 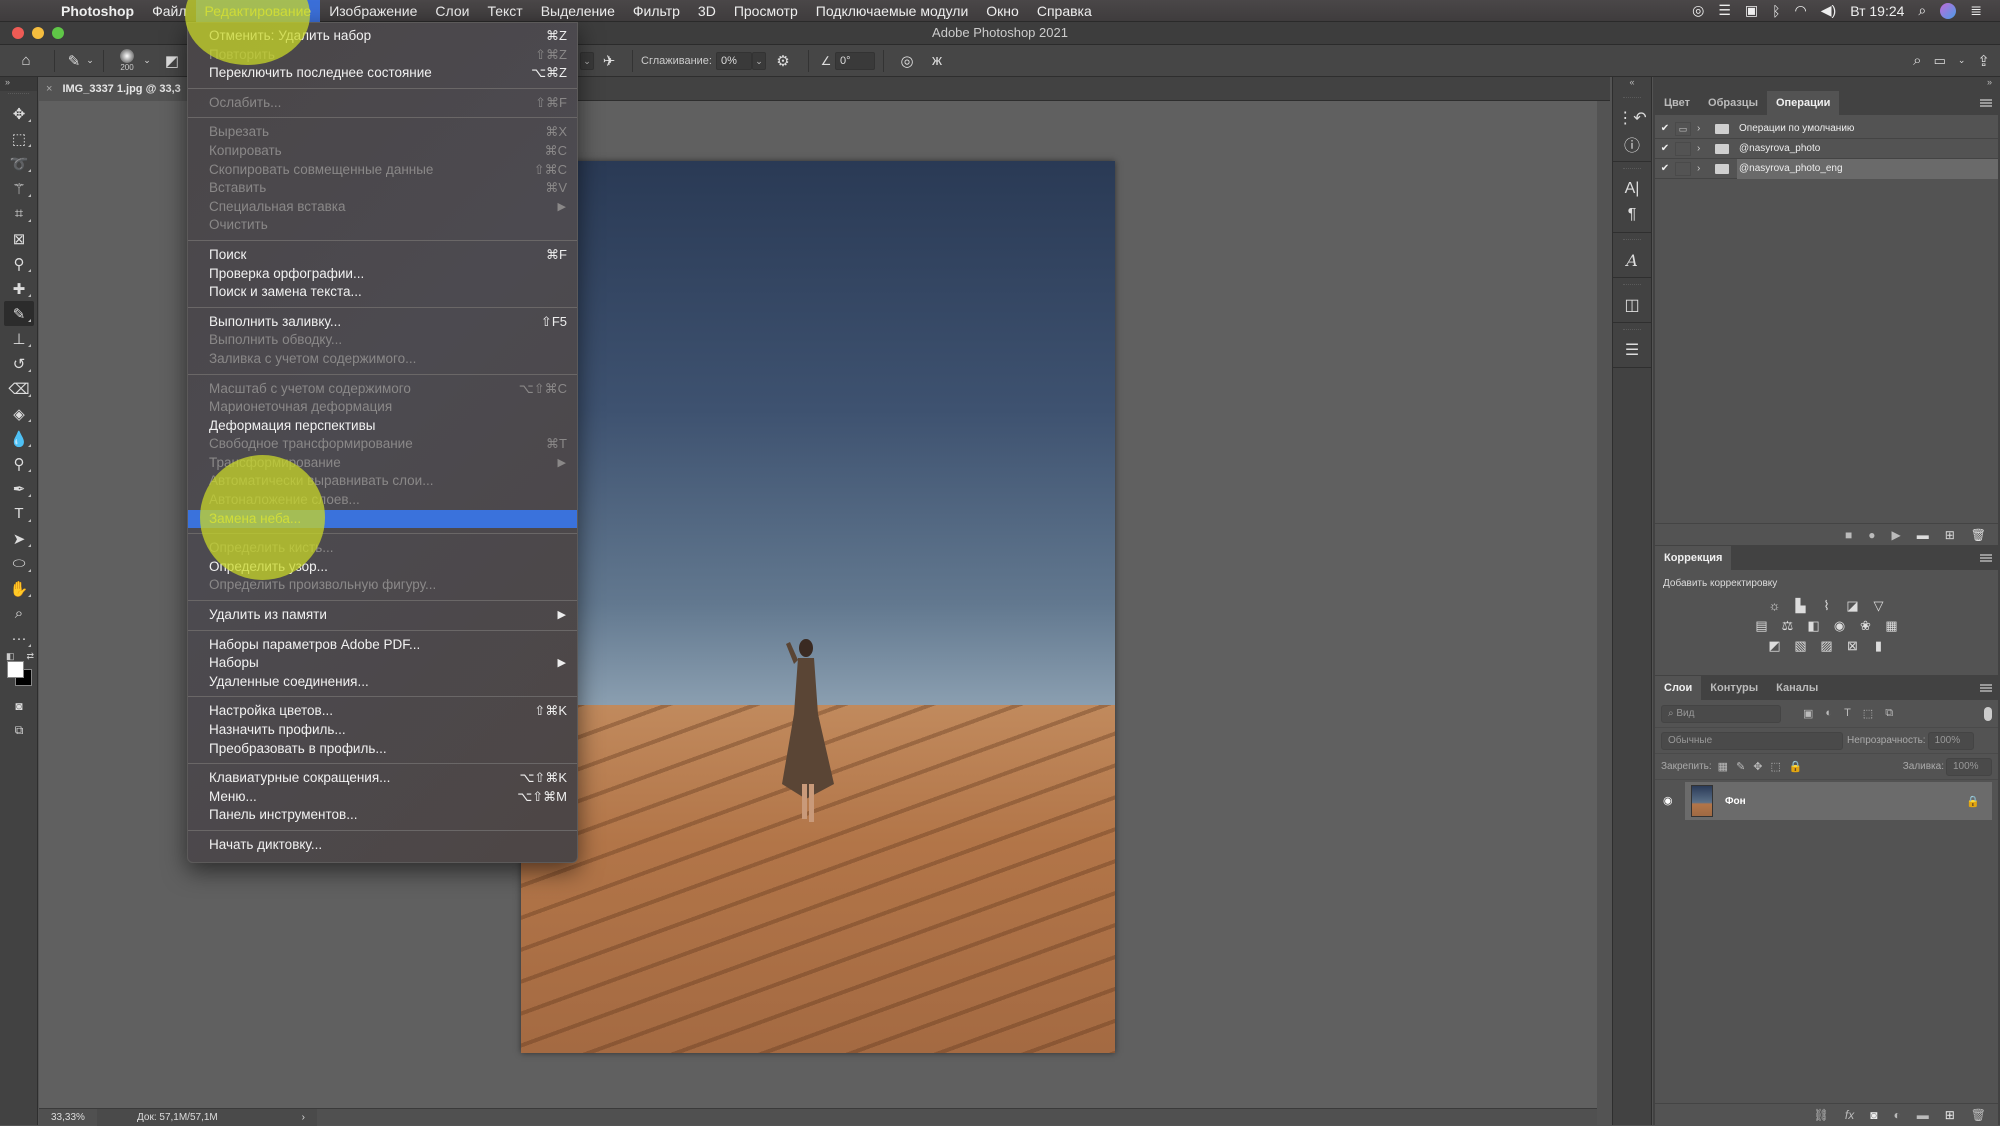 What do you see at coordinates (452, 11) in the screenshot?
I see `menu-layers: Слои` at bounding box center [452, 11].